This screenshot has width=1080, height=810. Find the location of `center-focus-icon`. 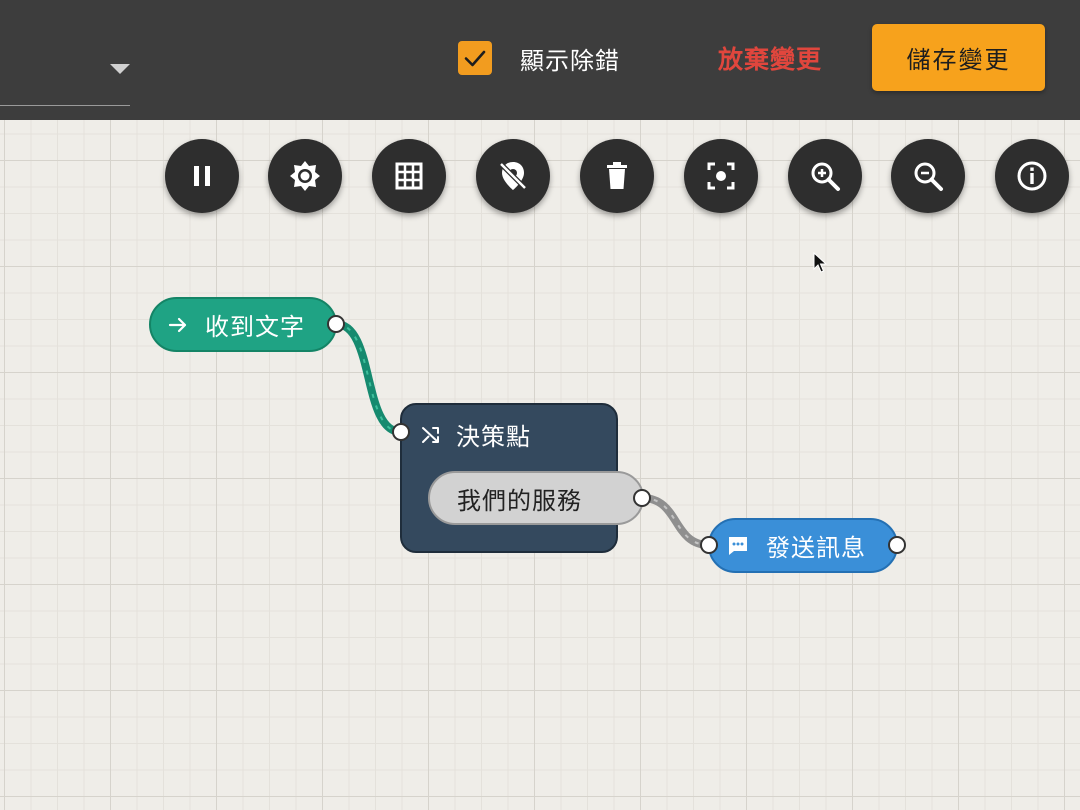

center-focus-icon is located at coordinates (721, 176).